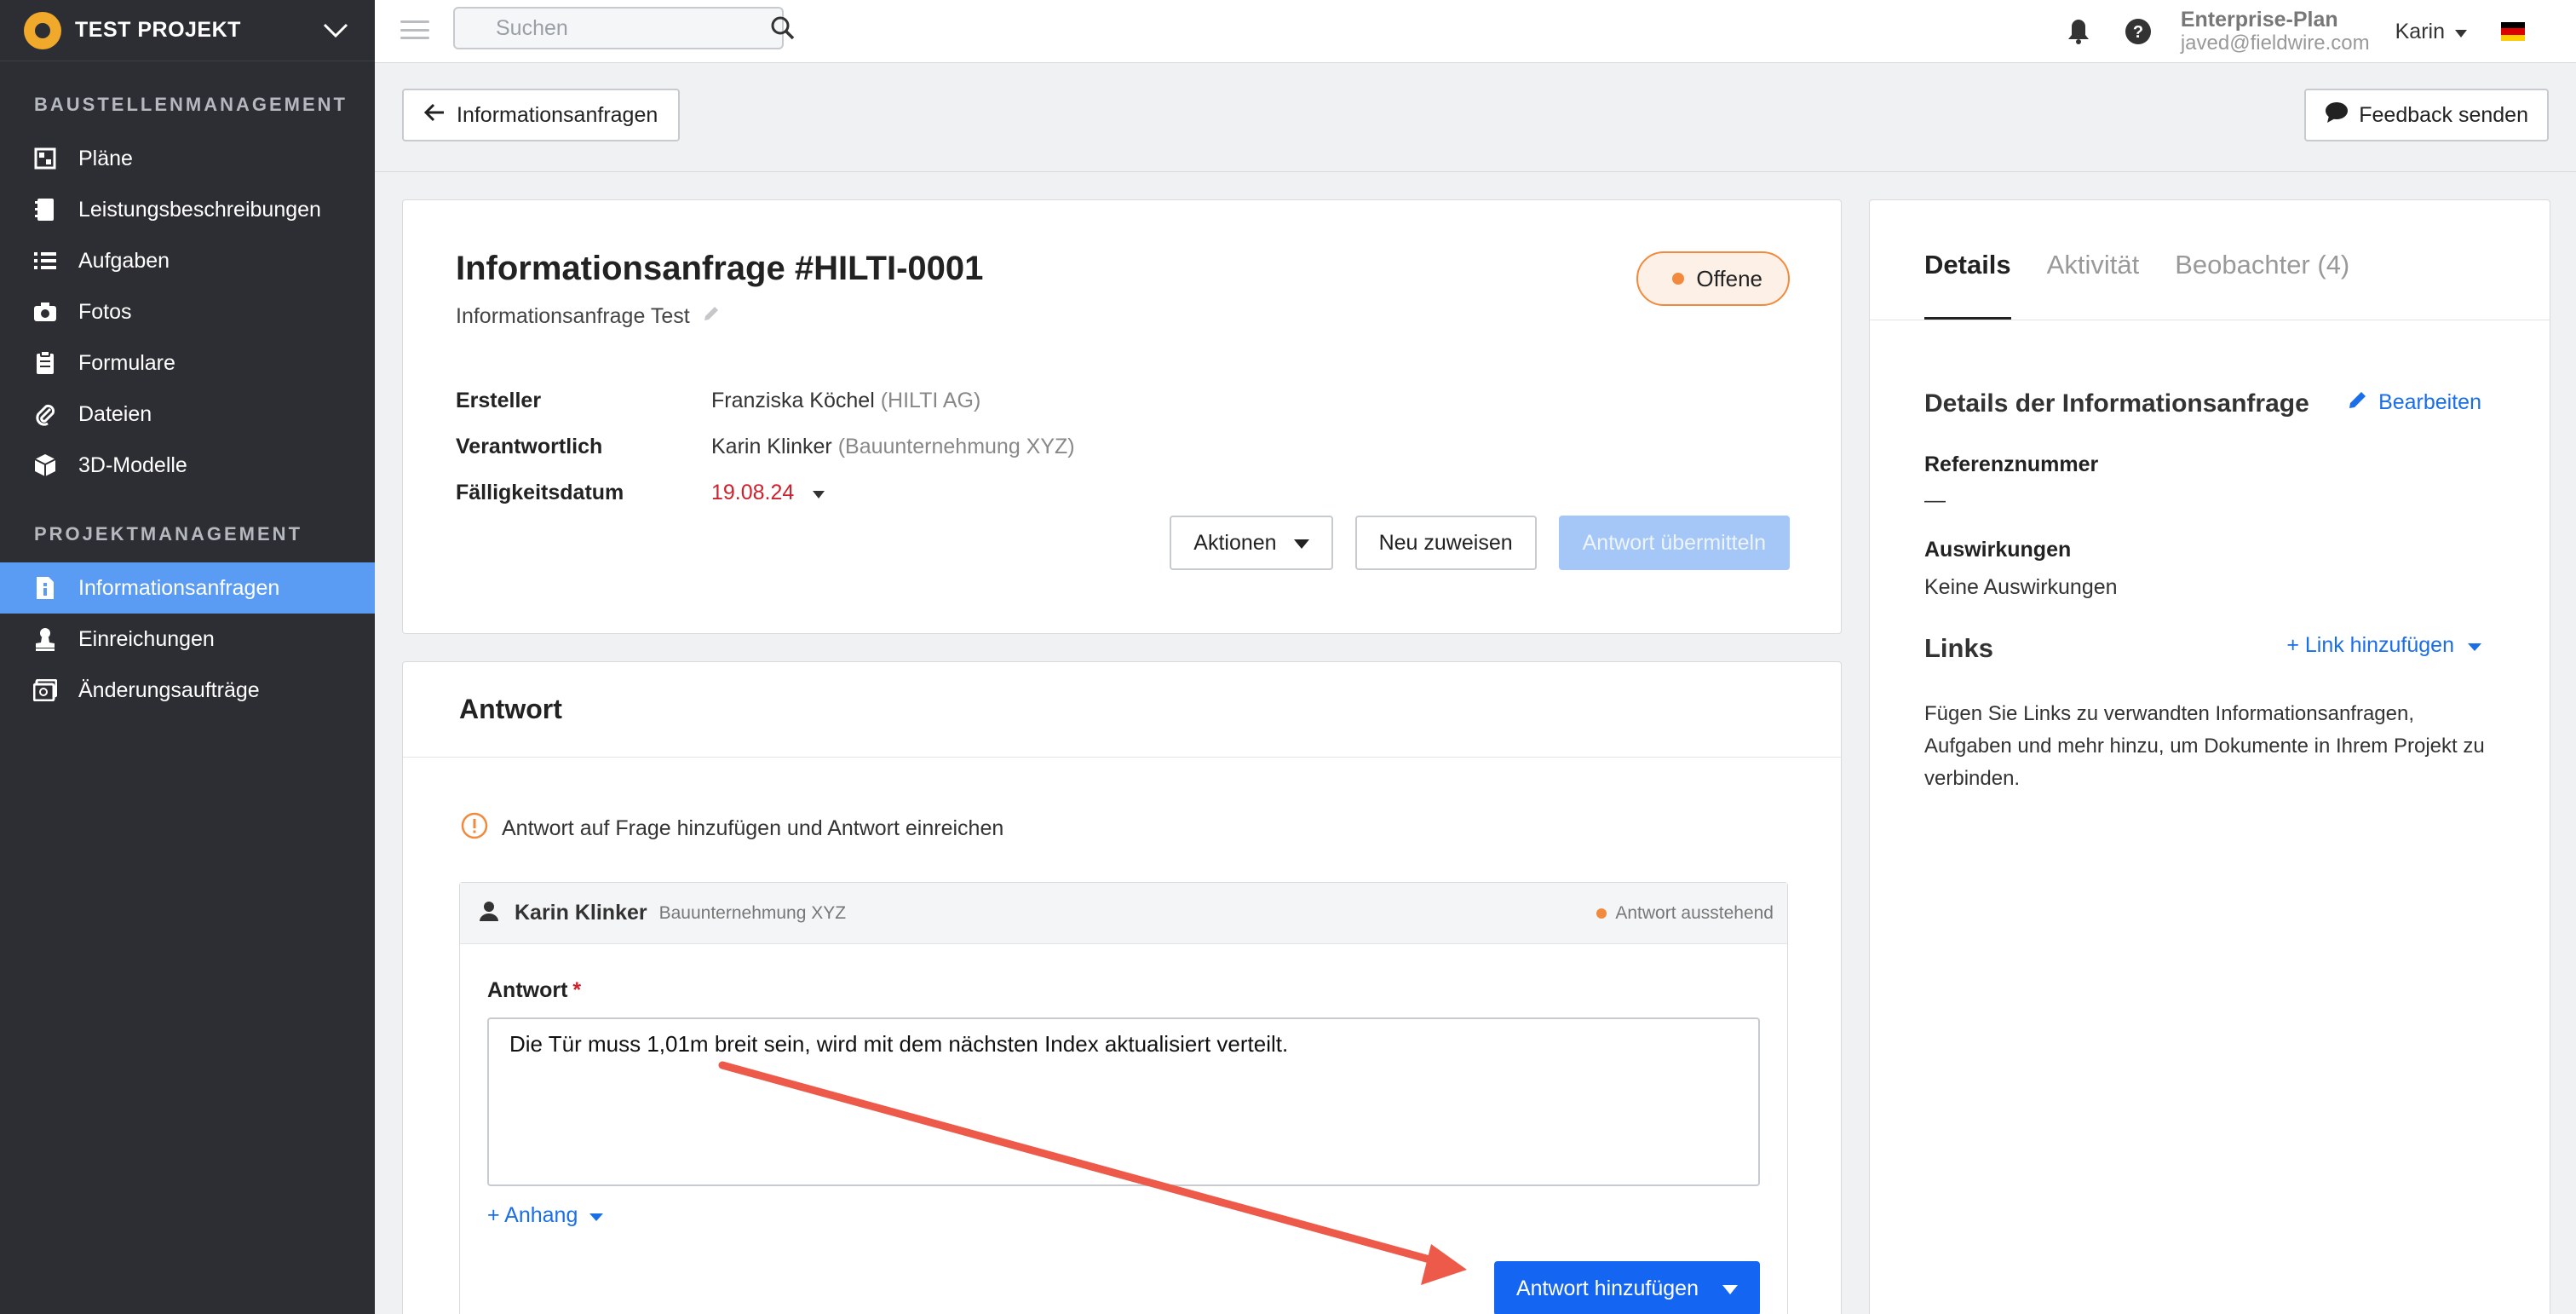 The width and height of the screenshot is (2576, 1314). Describe the element at coordinates (45, 414) in the screenshot. I see `paperclip-icon` at that location.